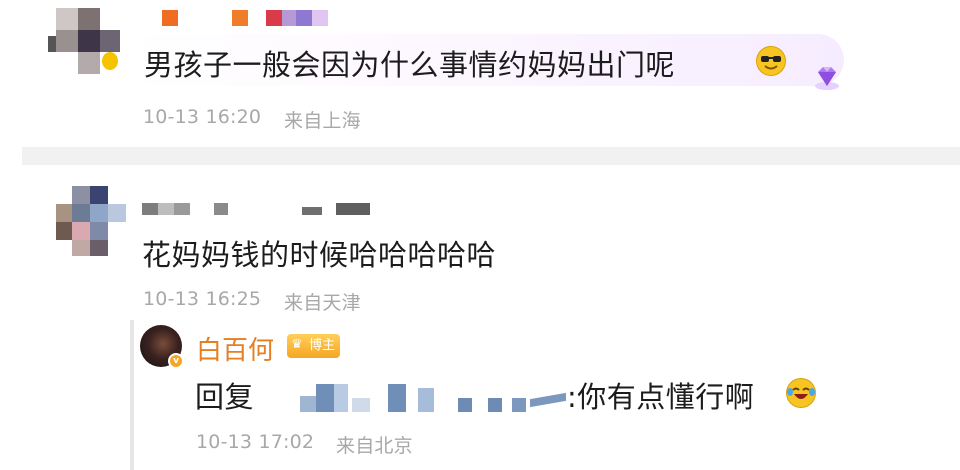  I want to click on blogger-badge: ♛ 博主, so click(314, 346).